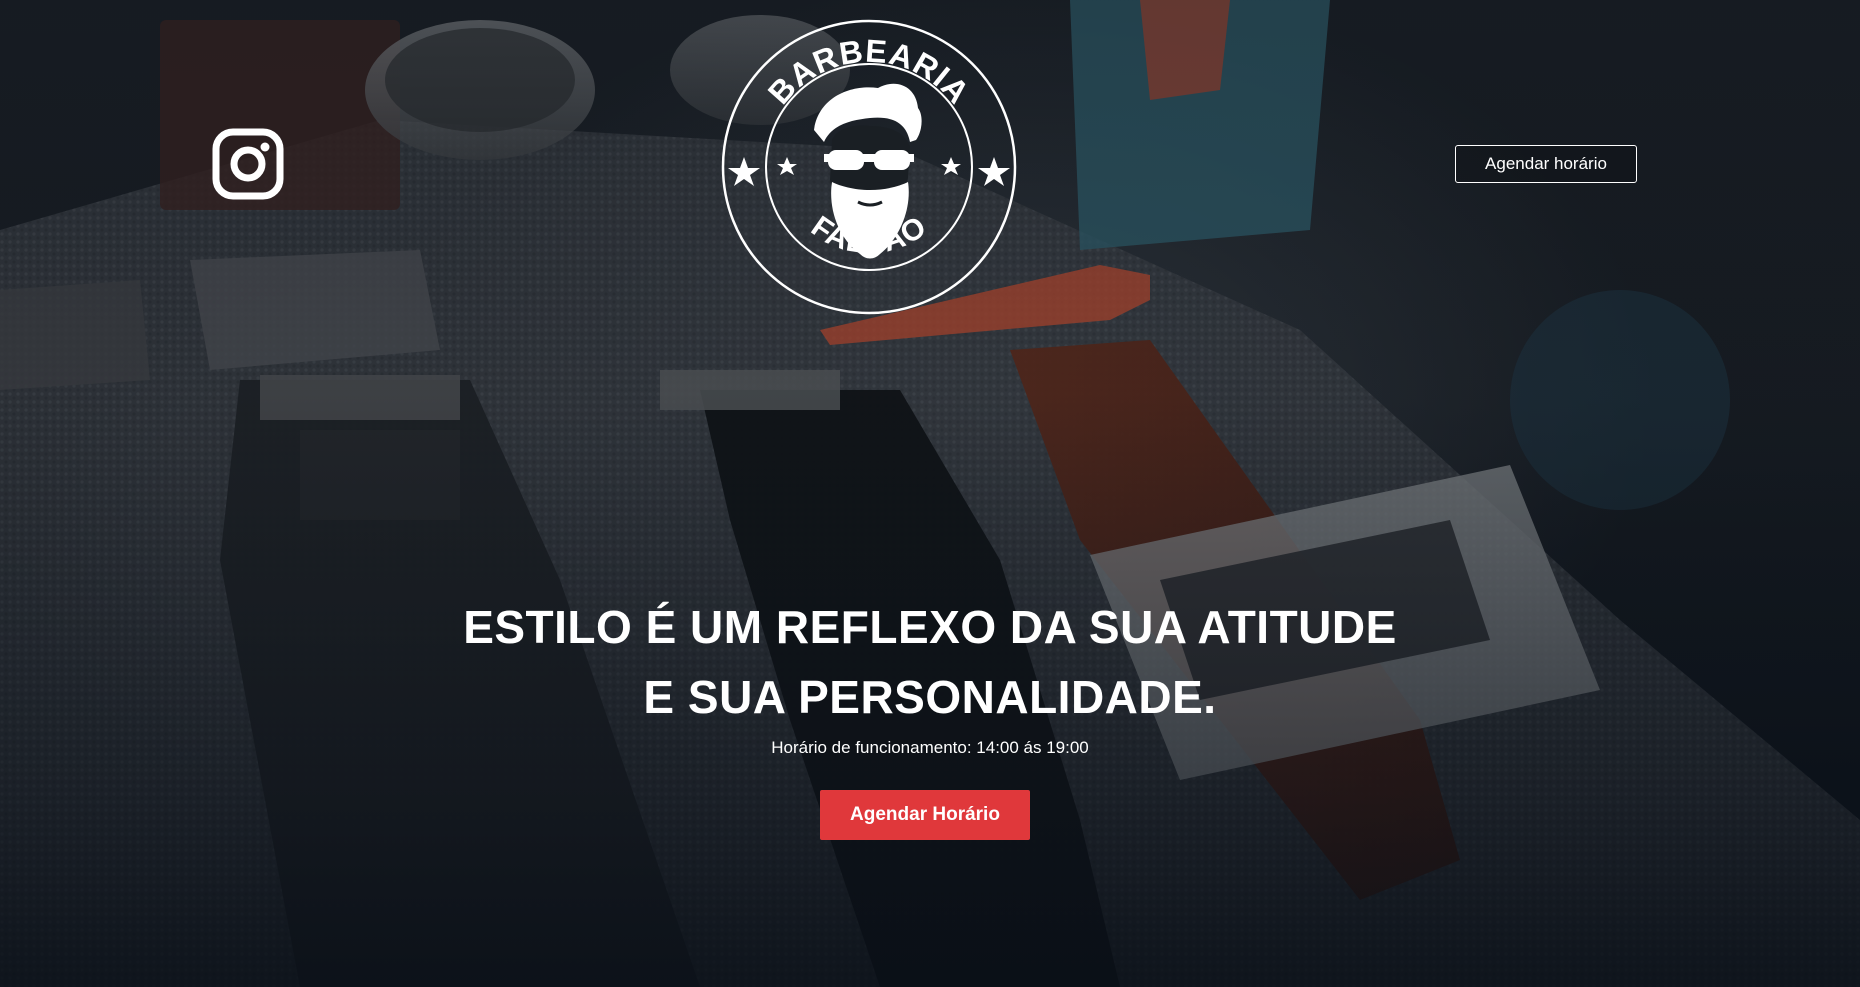 The height and width of the screenshot is (987, 1860). I want to click on hero-schedule-button: Agendar Horário, so click(925, 815).